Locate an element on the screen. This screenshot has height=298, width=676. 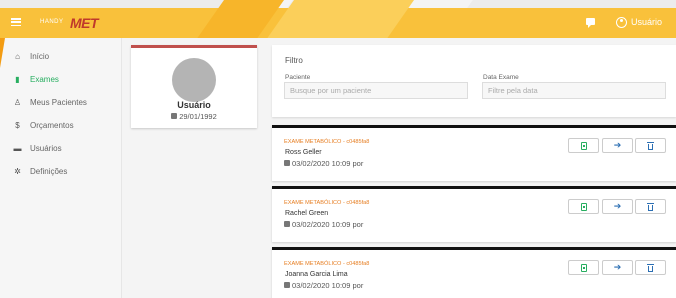
sidebar-item-label: Meus Pacientes is located at coordinates (58, 102).